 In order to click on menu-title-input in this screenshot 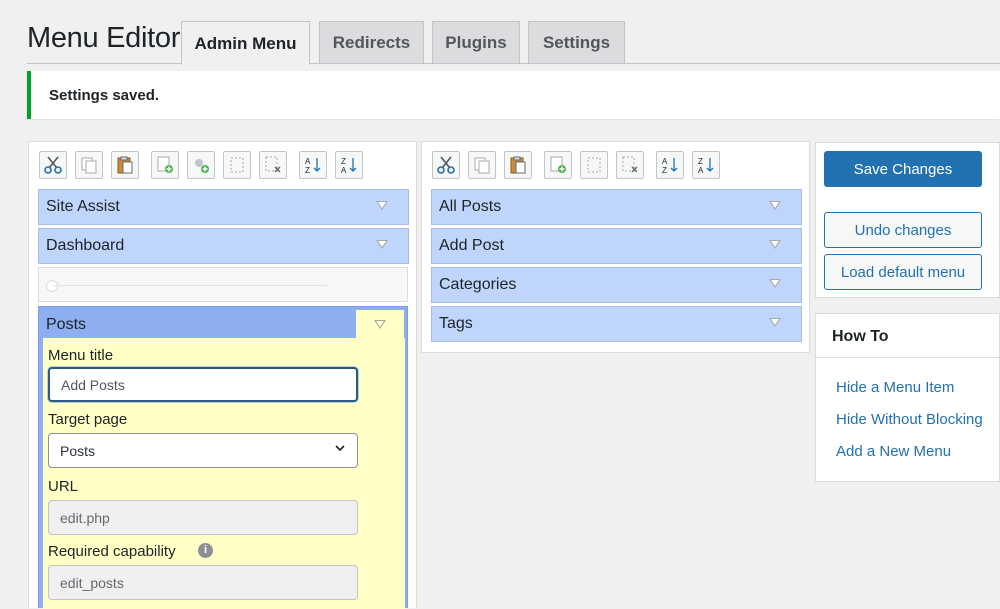, I will do `click(203, 384)`.